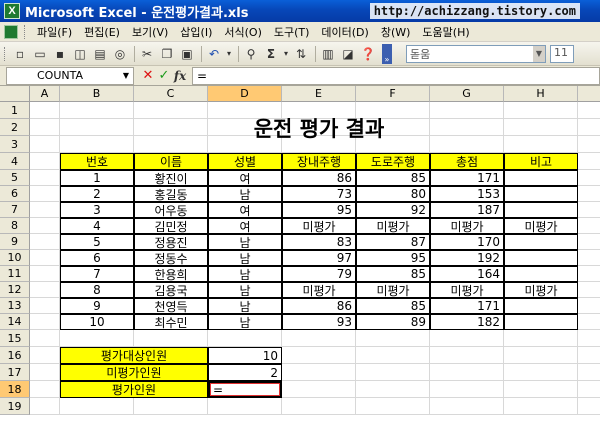 The image size is (600, 432). I want to click on font-size-box: 11, so click(562, 53).